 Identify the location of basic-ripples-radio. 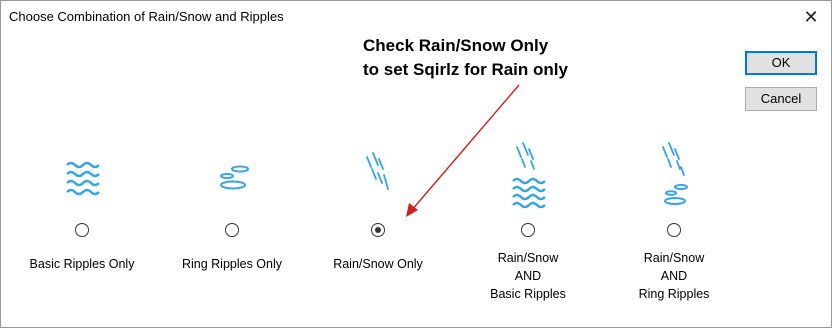
(82, 230).